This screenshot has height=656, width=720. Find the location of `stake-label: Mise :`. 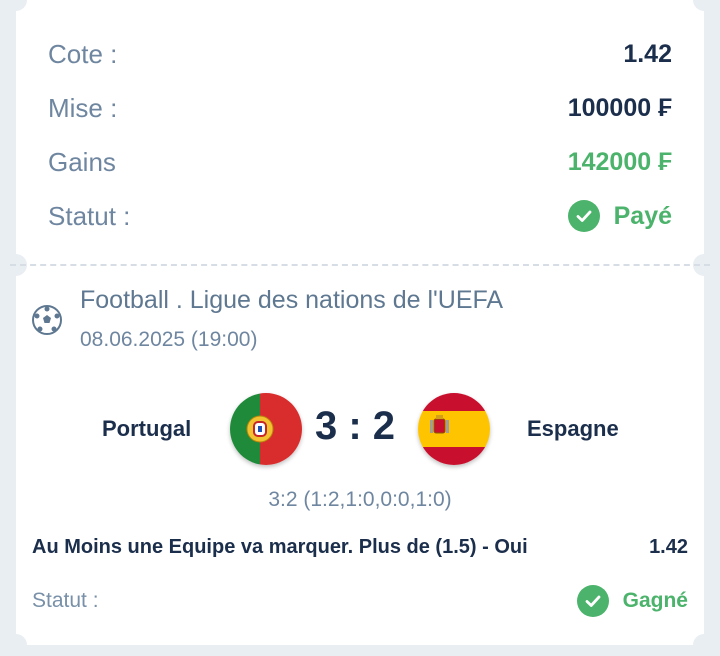

stake-label: Mise : is located at coordinates (83, 107).